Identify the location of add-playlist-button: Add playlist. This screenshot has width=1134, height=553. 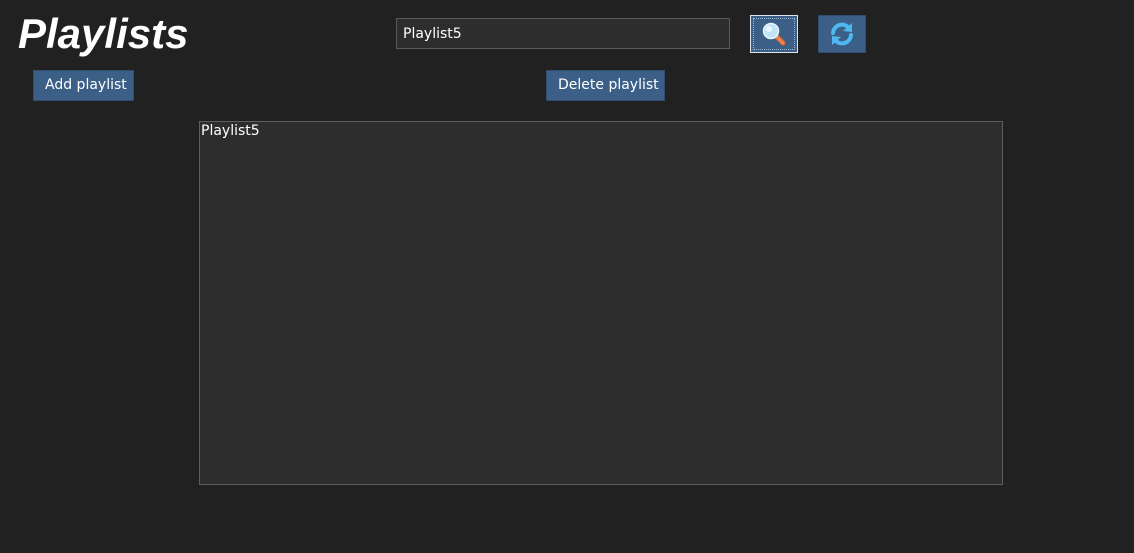
(83, 85).